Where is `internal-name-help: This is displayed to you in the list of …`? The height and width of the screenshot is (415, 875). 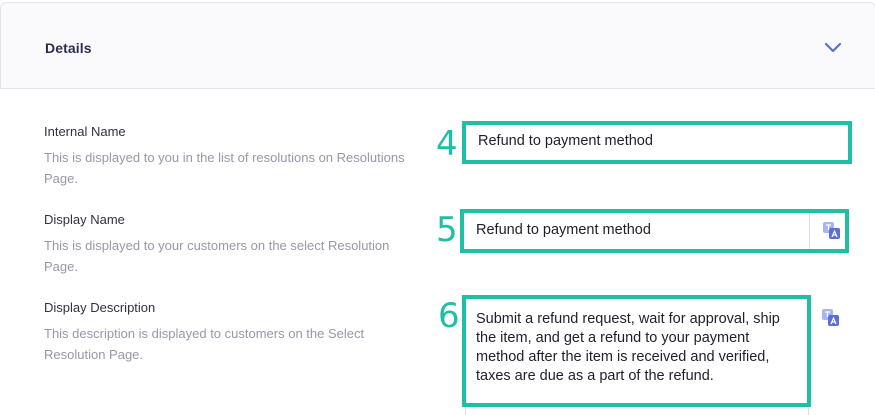 internal-name-help: This is displayed to you in the list of … is located at coordinates (224, 168).